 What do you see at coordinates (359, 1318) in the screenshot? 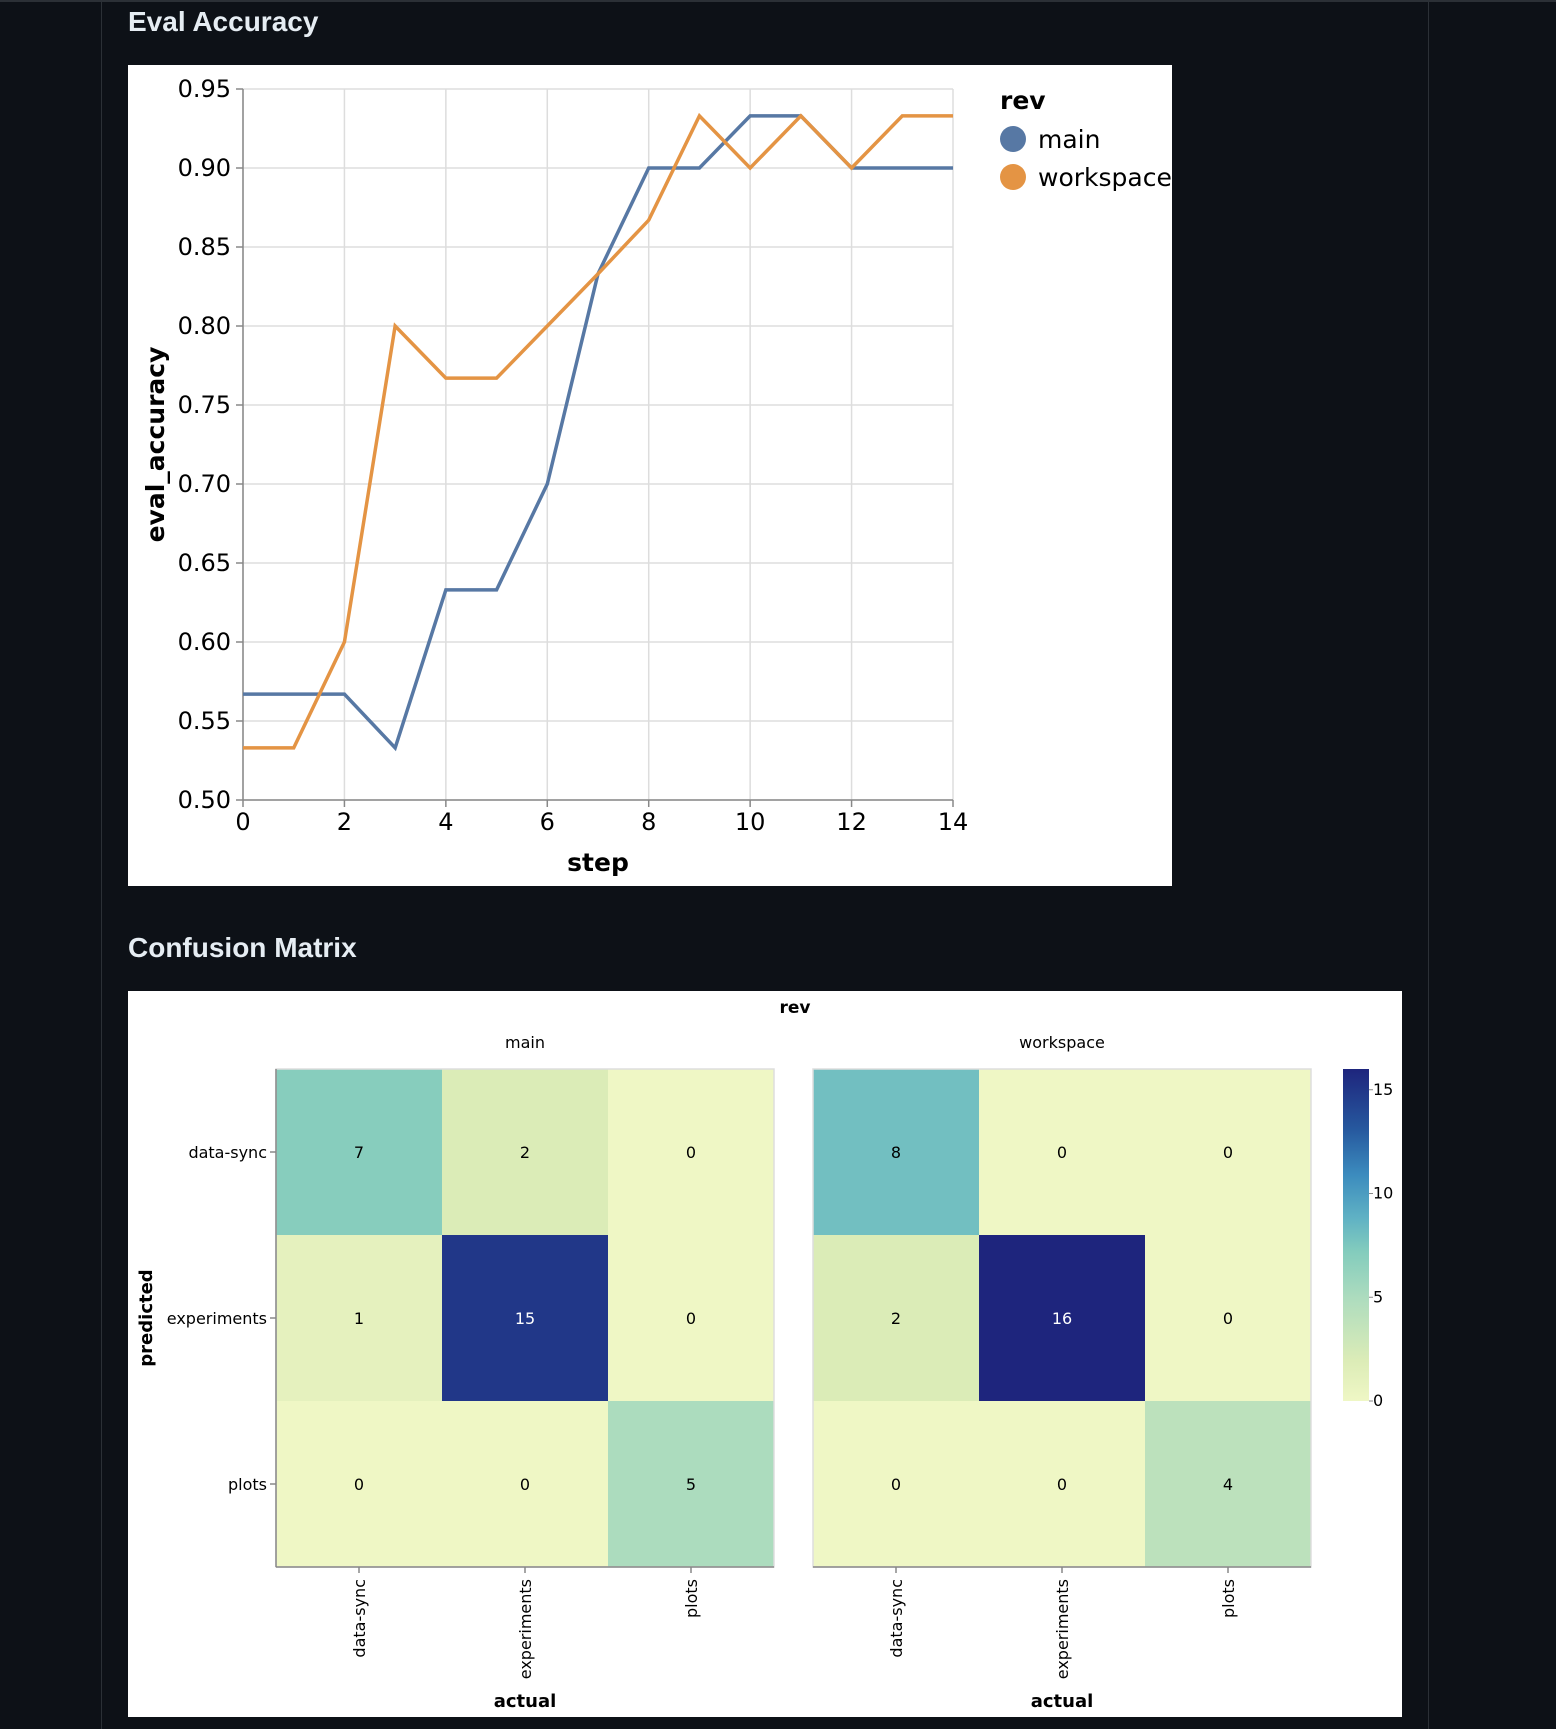
I see `cell-value: 1` at bounding box center [359, 1318].